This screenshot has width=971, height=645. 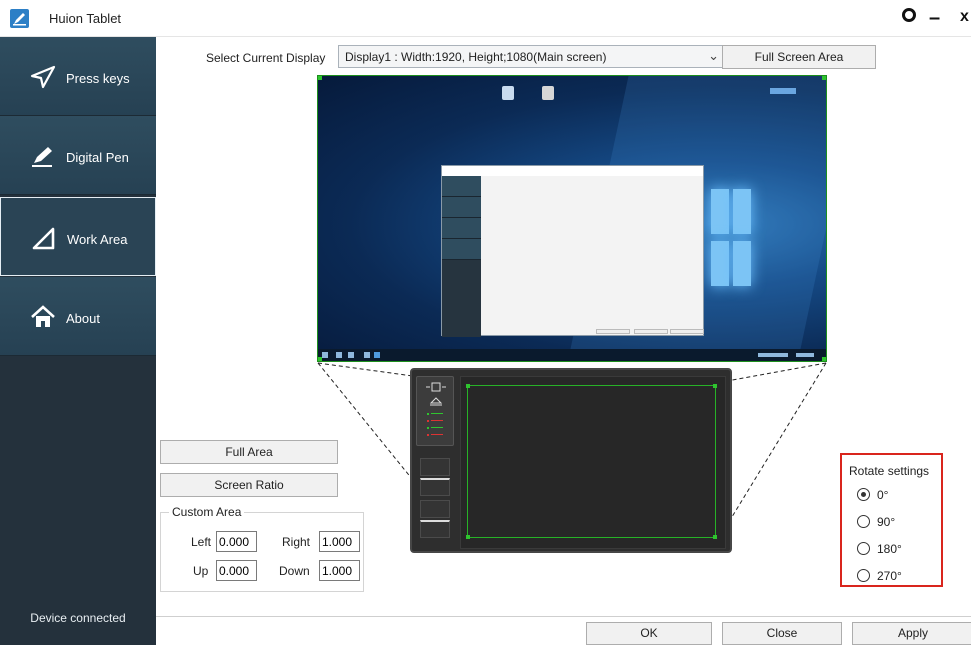 I want to click on close-button: Close, so click(x=782, y=633).